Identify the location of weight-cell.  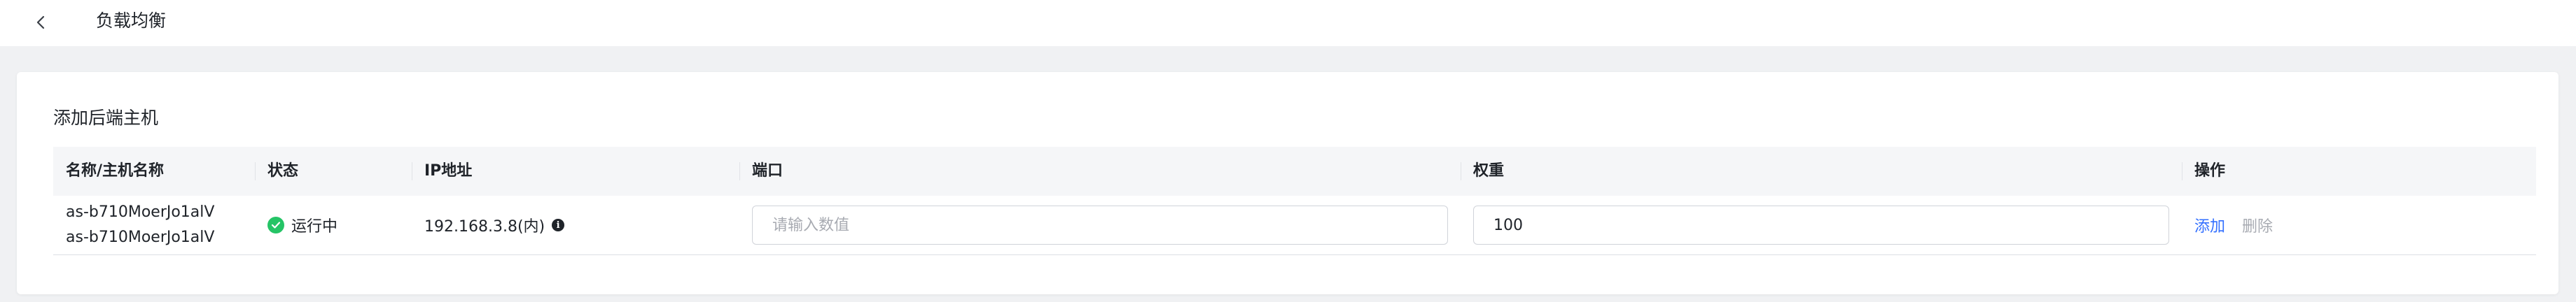
(1821, 225).